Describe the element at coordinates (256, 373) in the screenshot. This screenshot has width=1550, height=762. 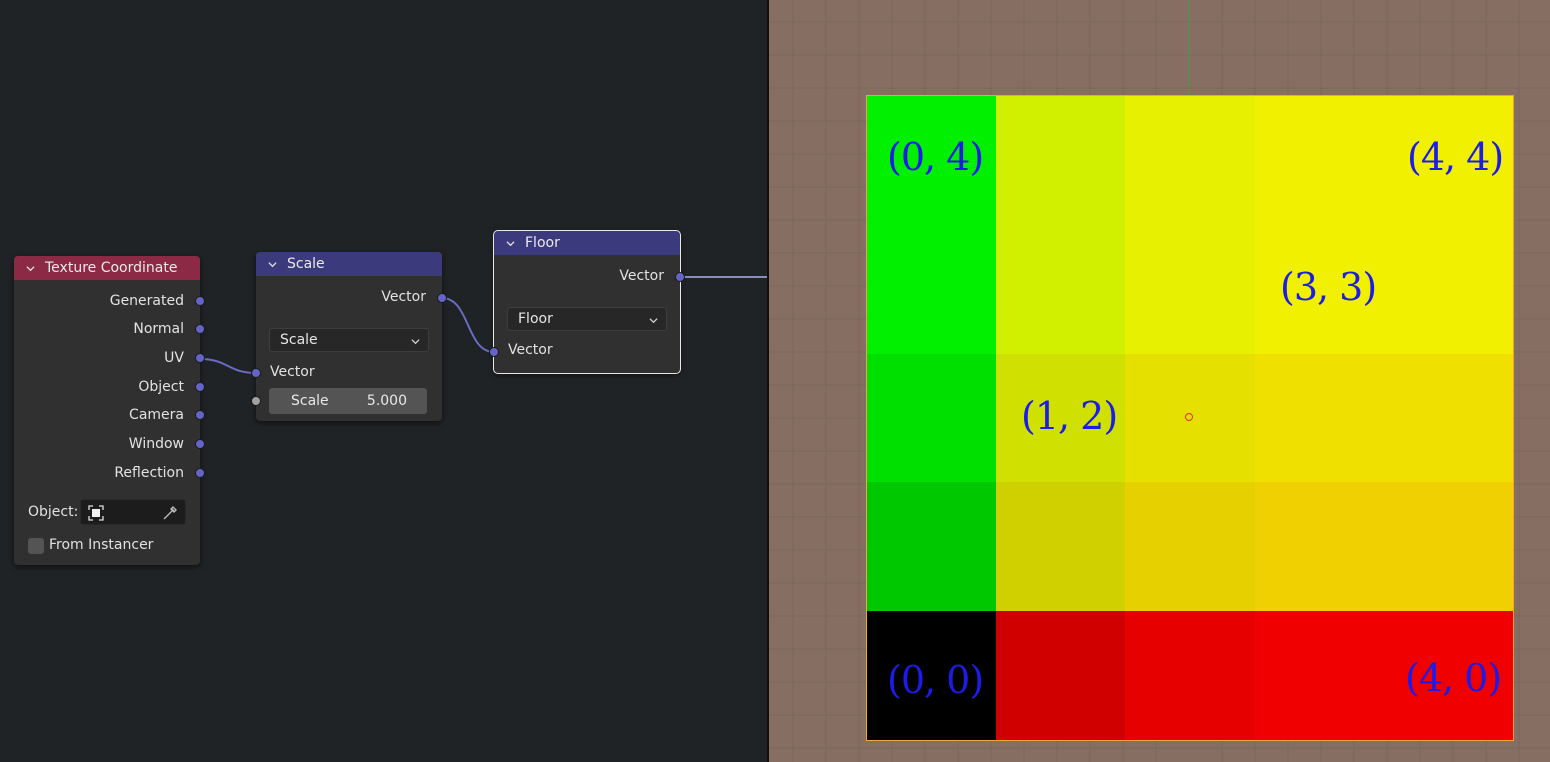
I see `scale-input-vector-socket` at that location.